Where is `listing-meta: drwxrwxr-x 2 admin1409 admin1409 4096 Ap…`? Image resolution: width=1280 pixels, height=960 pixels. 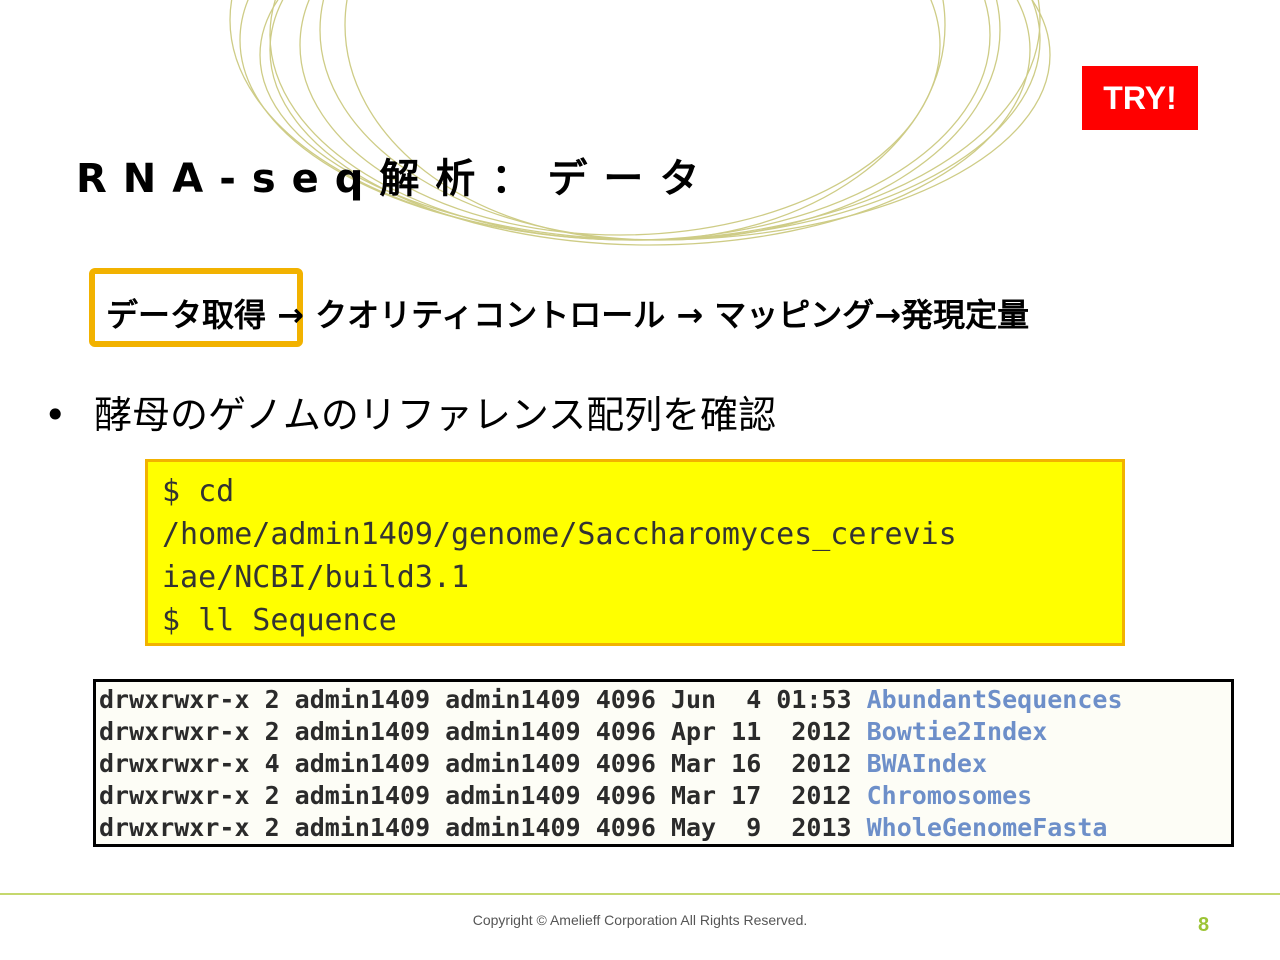
listing-meta: drwxrwxr-x 2 admin1409 admin1409 4096 Ap… is located at coordinates (483, 731).